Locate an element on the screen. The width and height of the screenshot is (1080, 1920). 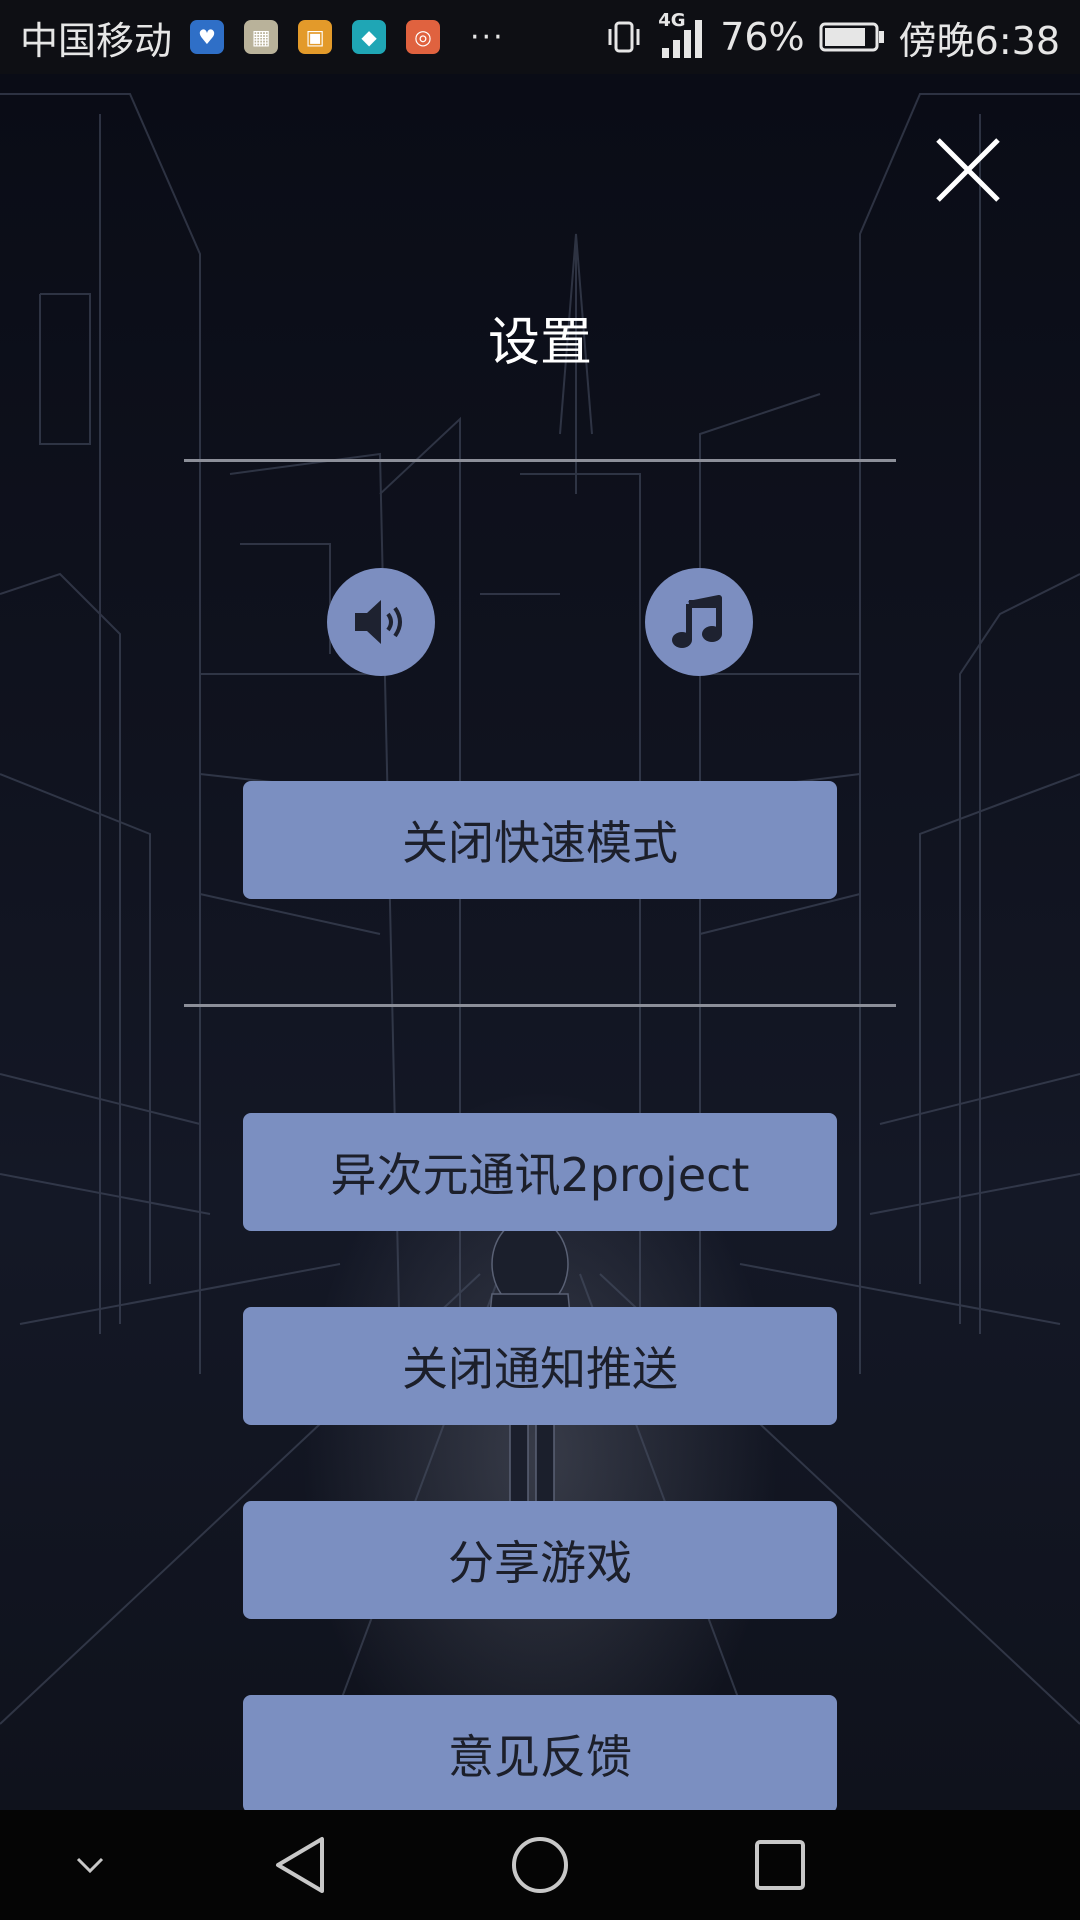
status-bar-right: 4G 76% 傍晚6:38 is located at coordinates (825, 37).